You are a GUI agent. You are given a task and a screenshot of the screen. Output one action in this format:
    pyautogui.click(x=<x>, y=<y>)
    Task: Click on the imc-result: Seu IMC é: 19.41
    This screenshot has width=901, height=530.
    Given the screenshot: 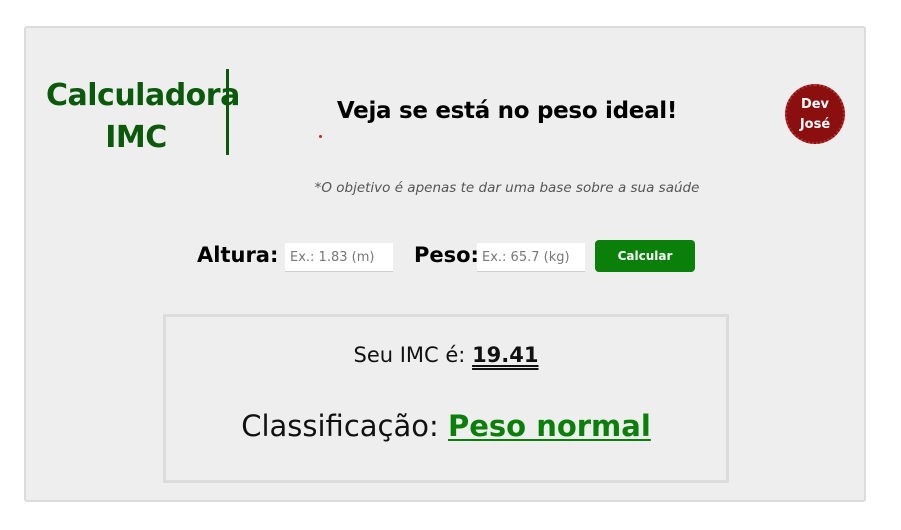 What is the action you would take?
    pyautogui.click(x=446, y=355)
    